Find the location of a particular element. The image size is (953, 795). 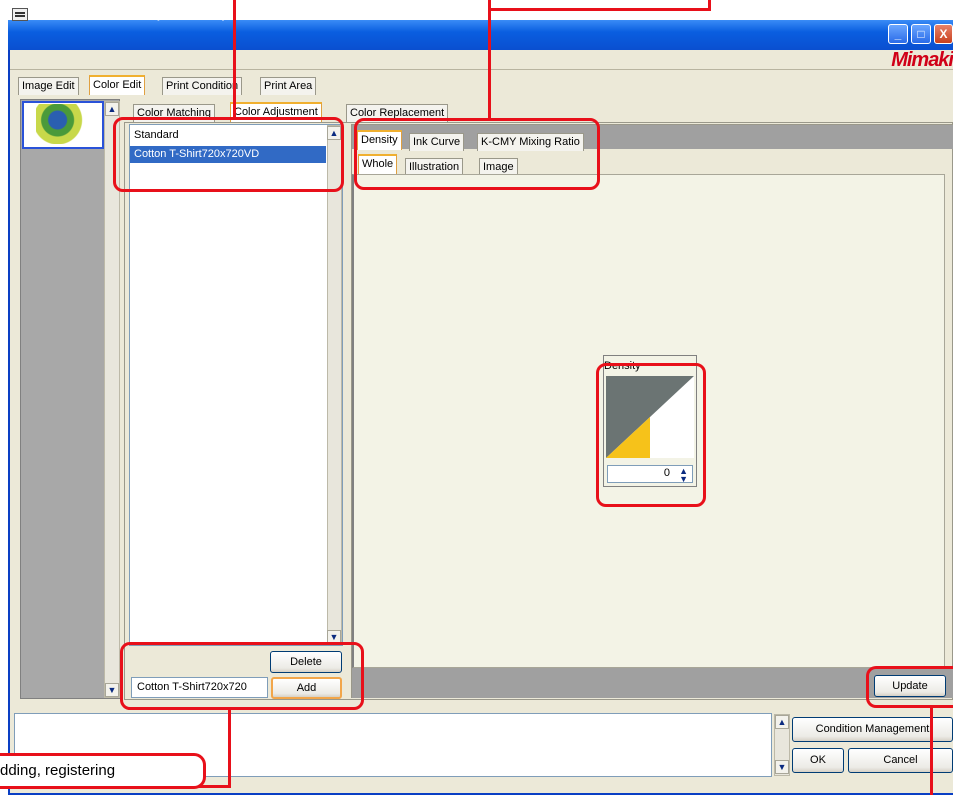

close-button: X is located at coordinates (943, 34).